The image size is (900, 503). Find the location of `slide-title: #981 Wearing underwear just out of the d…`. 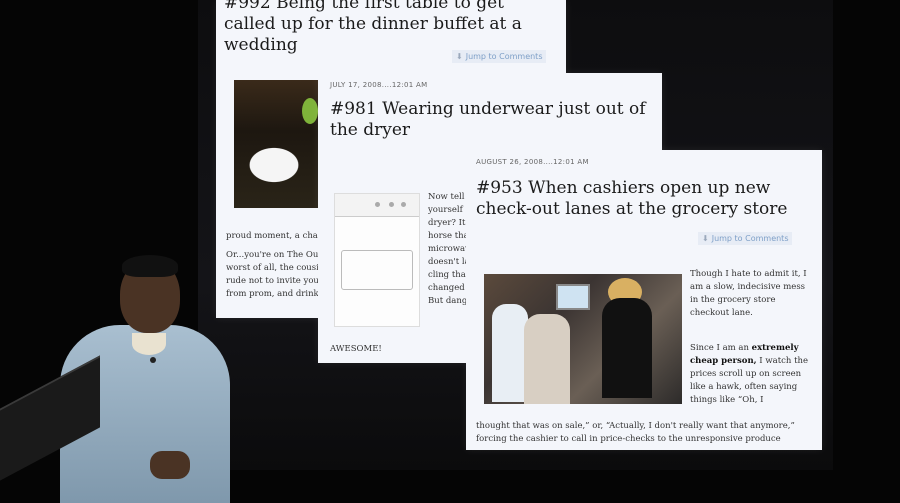

slide-title: #981 Wearing underwear just out of the d… is located at coordinates (488, 119).